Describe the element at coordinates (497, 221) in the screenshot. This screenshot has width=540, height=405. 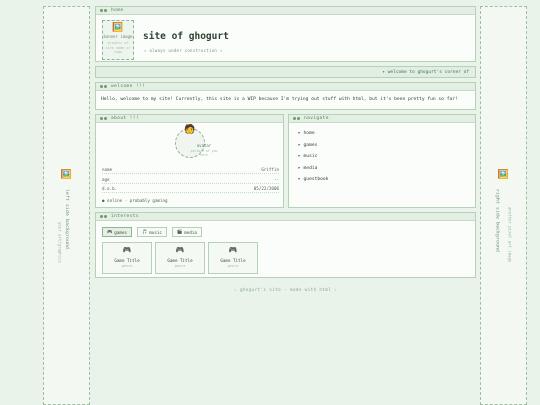
I see `right-sidebar-label: right side background` at that location.